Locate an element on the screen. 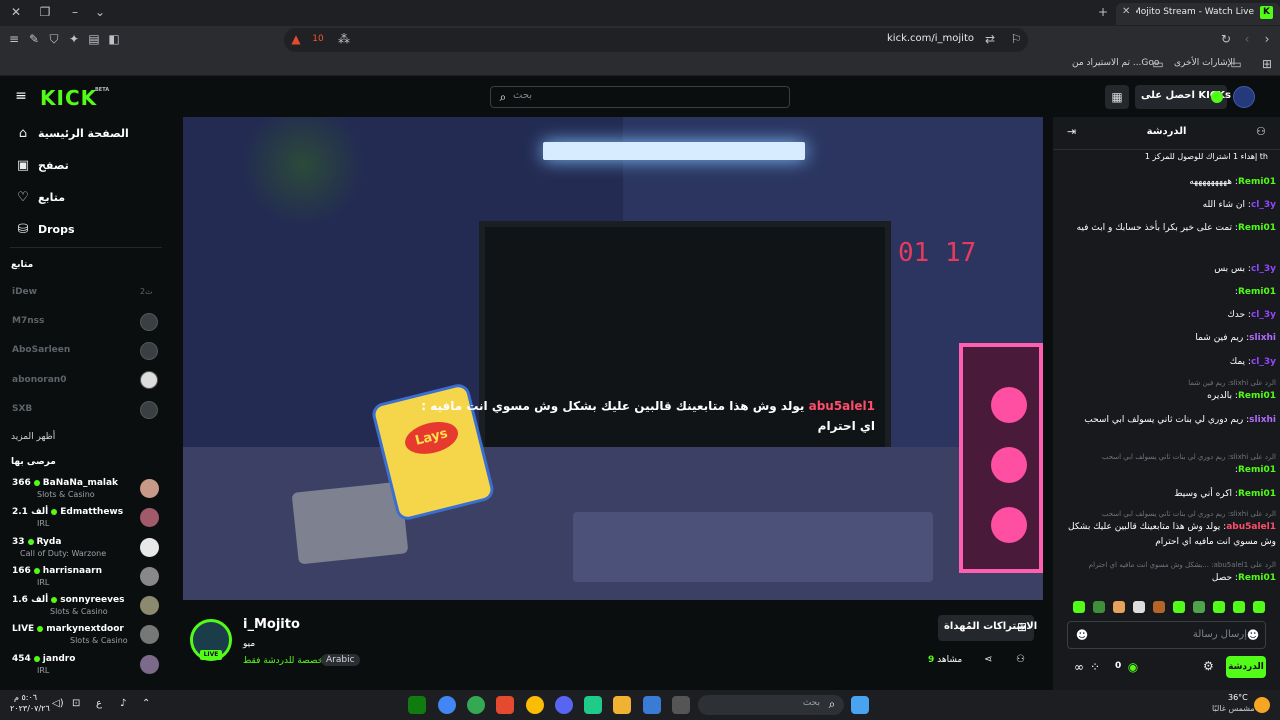 This screenshot has width=1280, height=720. reload-icon: ↻ is located at coordinates (1226, 40).